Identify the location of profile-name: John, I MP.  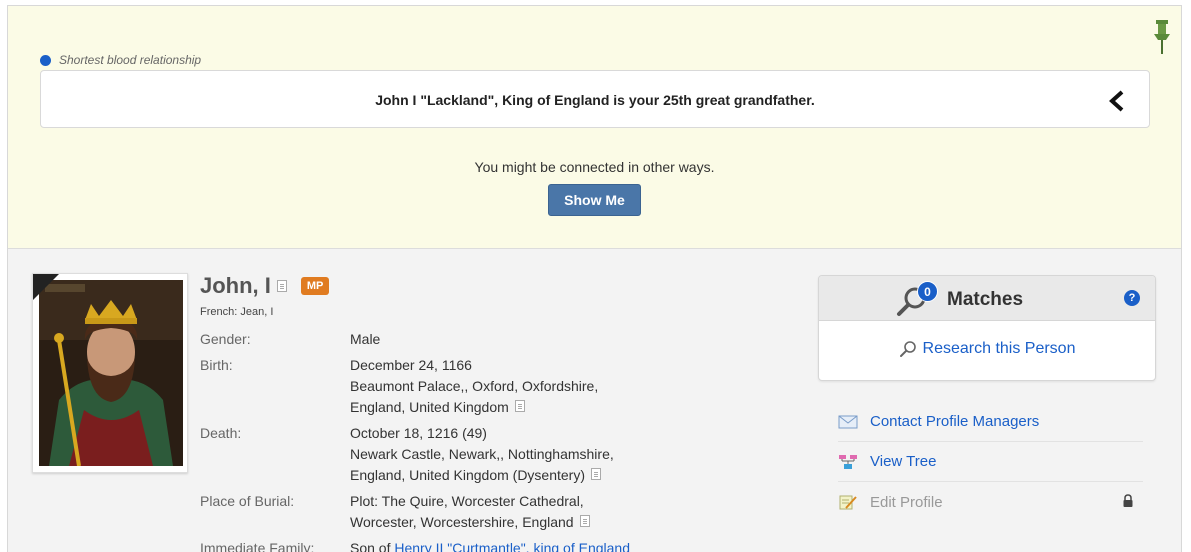
(265, 286).